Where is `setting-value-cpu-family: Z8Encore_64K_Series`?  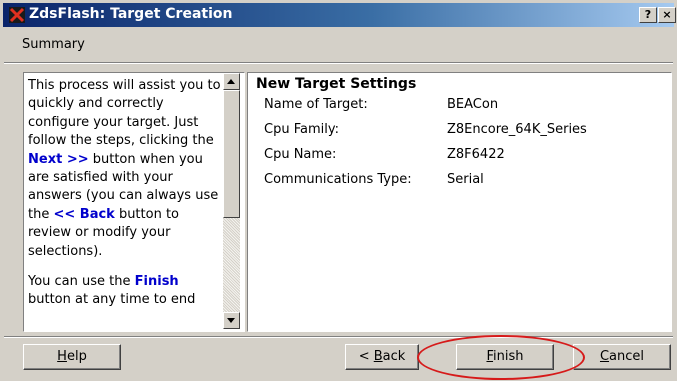
setting-value-cpu-family: Z8Encore_64K_Series is located at coordinates (517, 129).